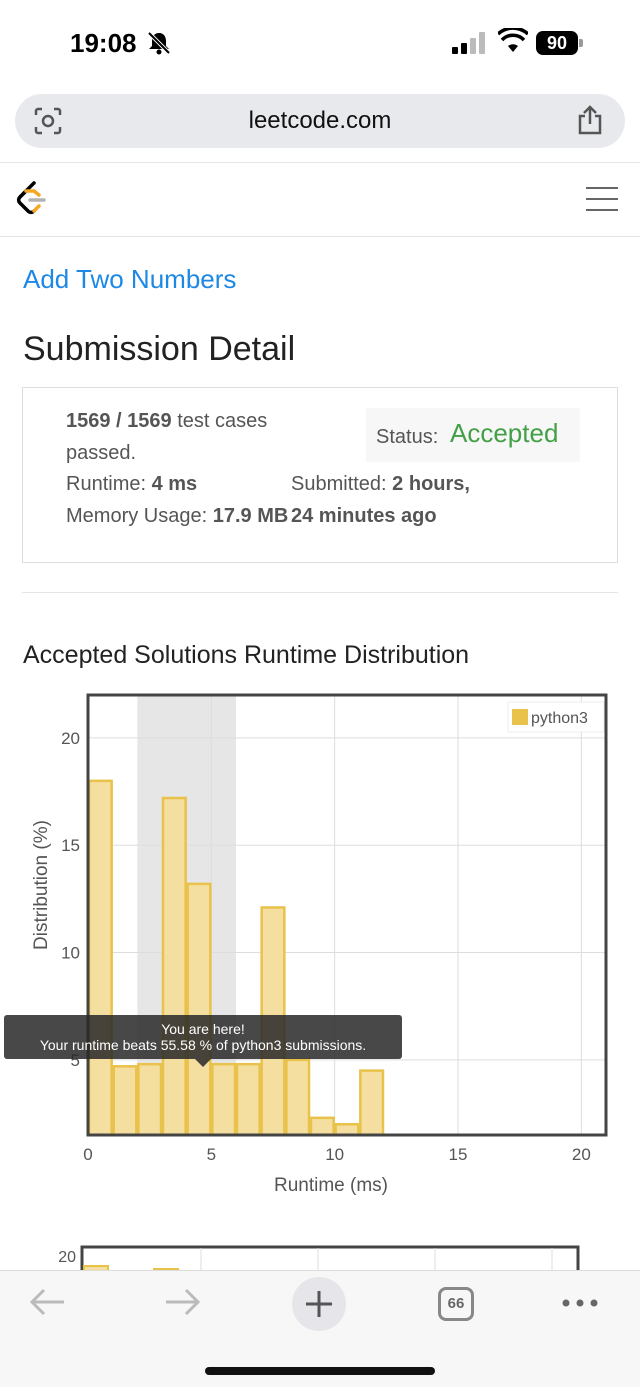 The height and width of the screenshot is (1387, 640). I want to click on x-tick-label: 0, so click(87, 1154).